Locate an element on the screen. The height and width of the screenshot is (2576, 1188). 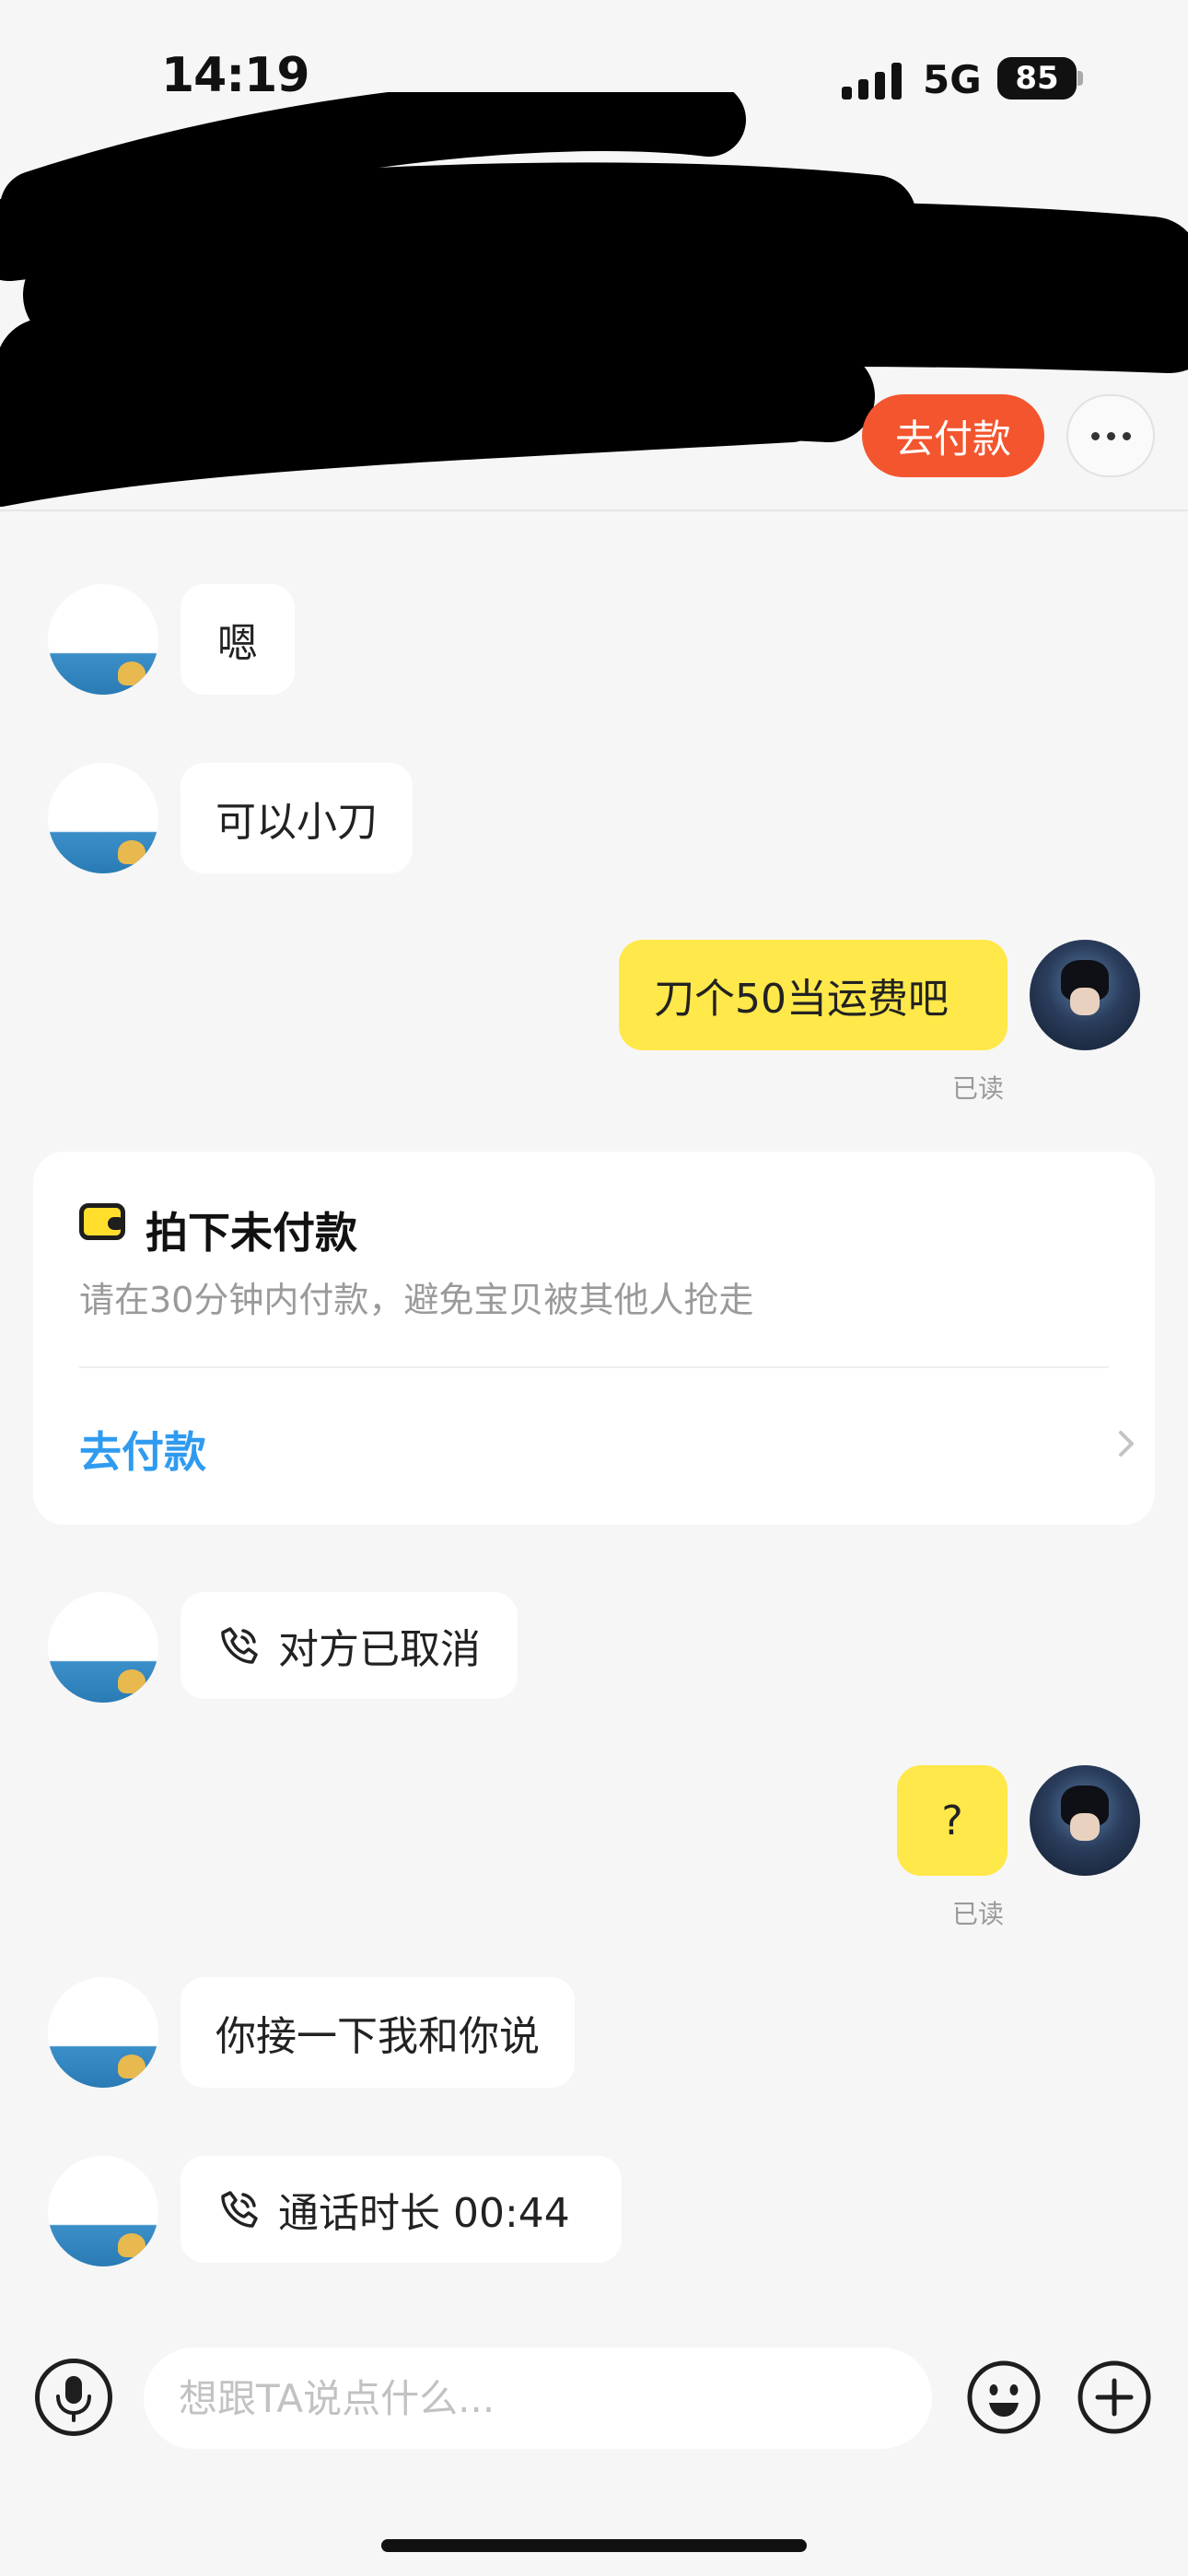
message-input is located at coordinates (538, 2398).